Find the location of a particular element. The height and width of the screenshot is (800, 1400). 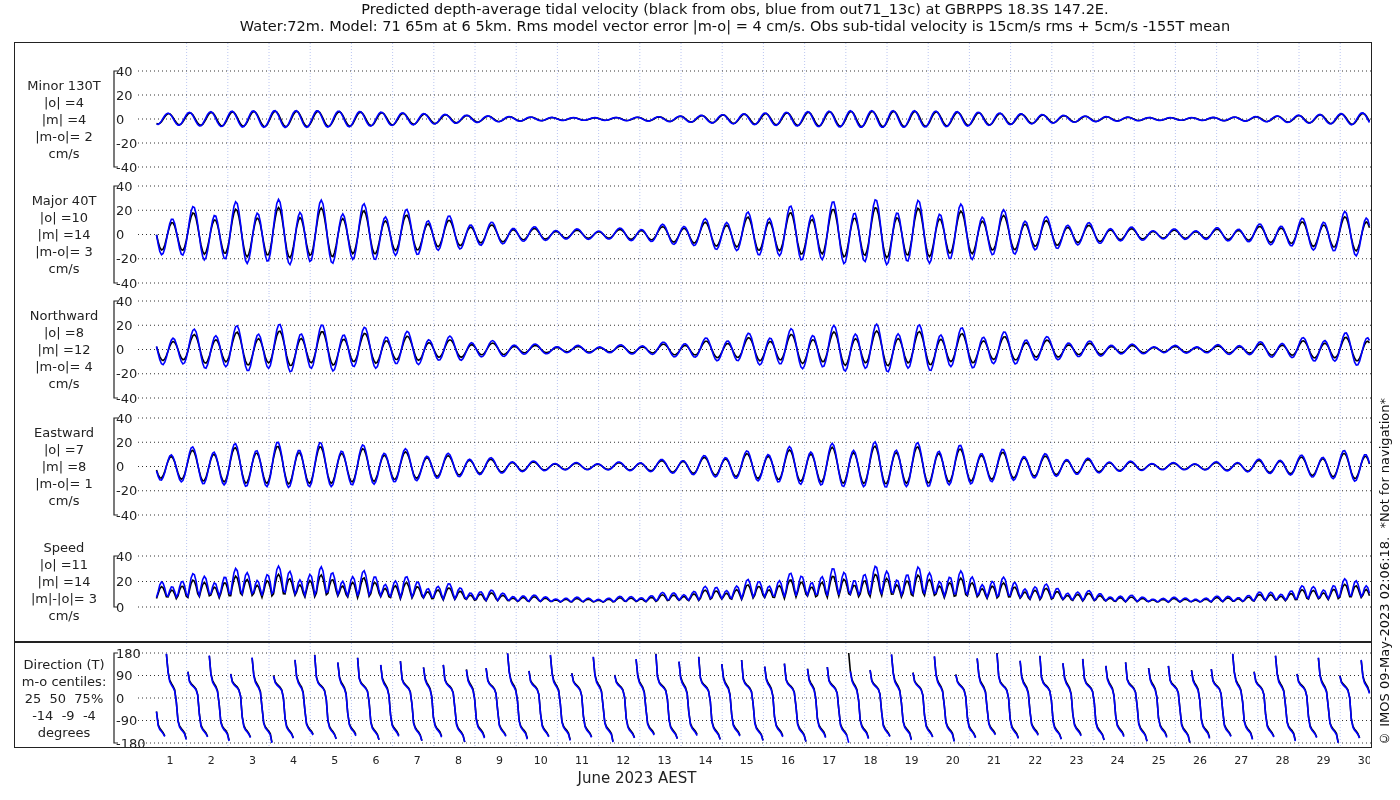

x-tick-label: 14 is located at coordinates (705, 760).